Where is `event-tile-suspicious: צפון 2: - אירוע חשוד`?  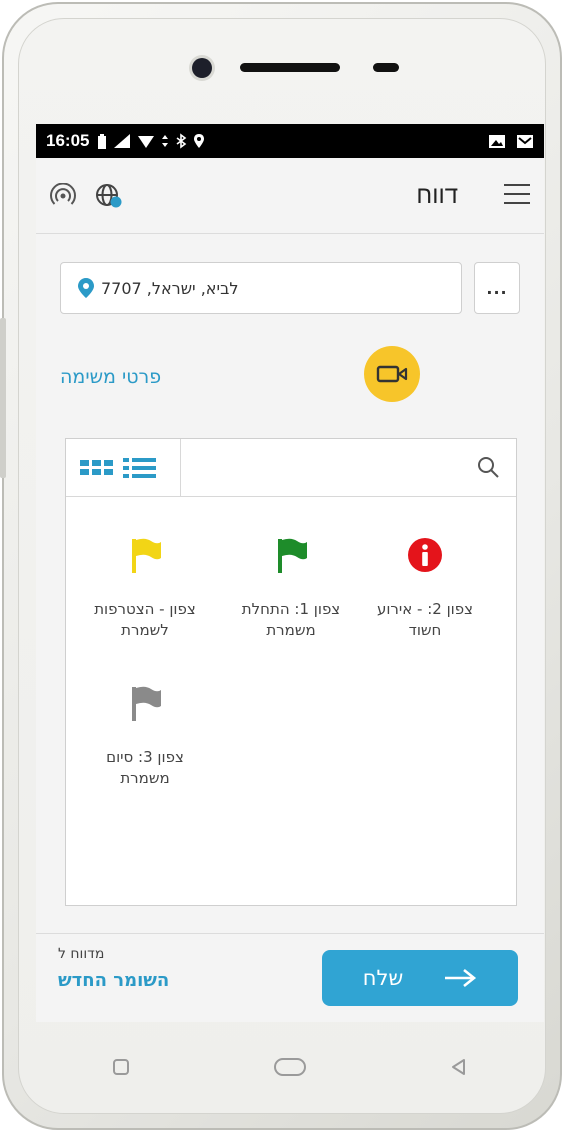 event-tile-suspicious: צפון 2: - אירוע חשוד is located at coordinates (425, 589).